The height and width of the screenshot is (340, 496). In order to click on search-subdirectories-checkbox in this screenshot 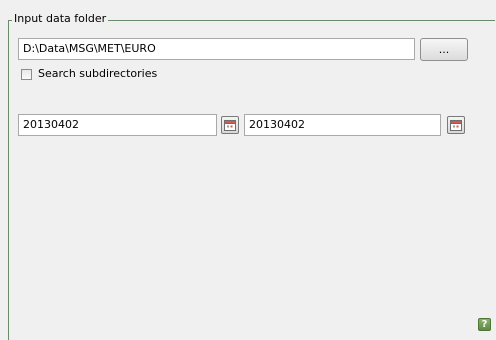, I will do `click(26, 74)`.